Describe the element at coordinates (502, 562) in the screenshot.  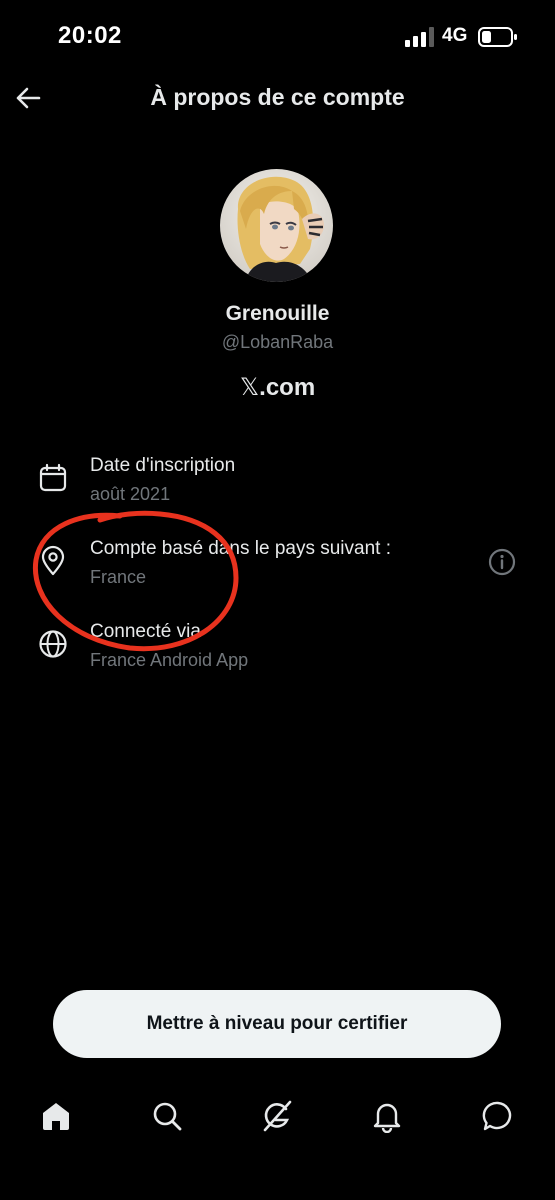
I see `info-circle-icon` at that location.